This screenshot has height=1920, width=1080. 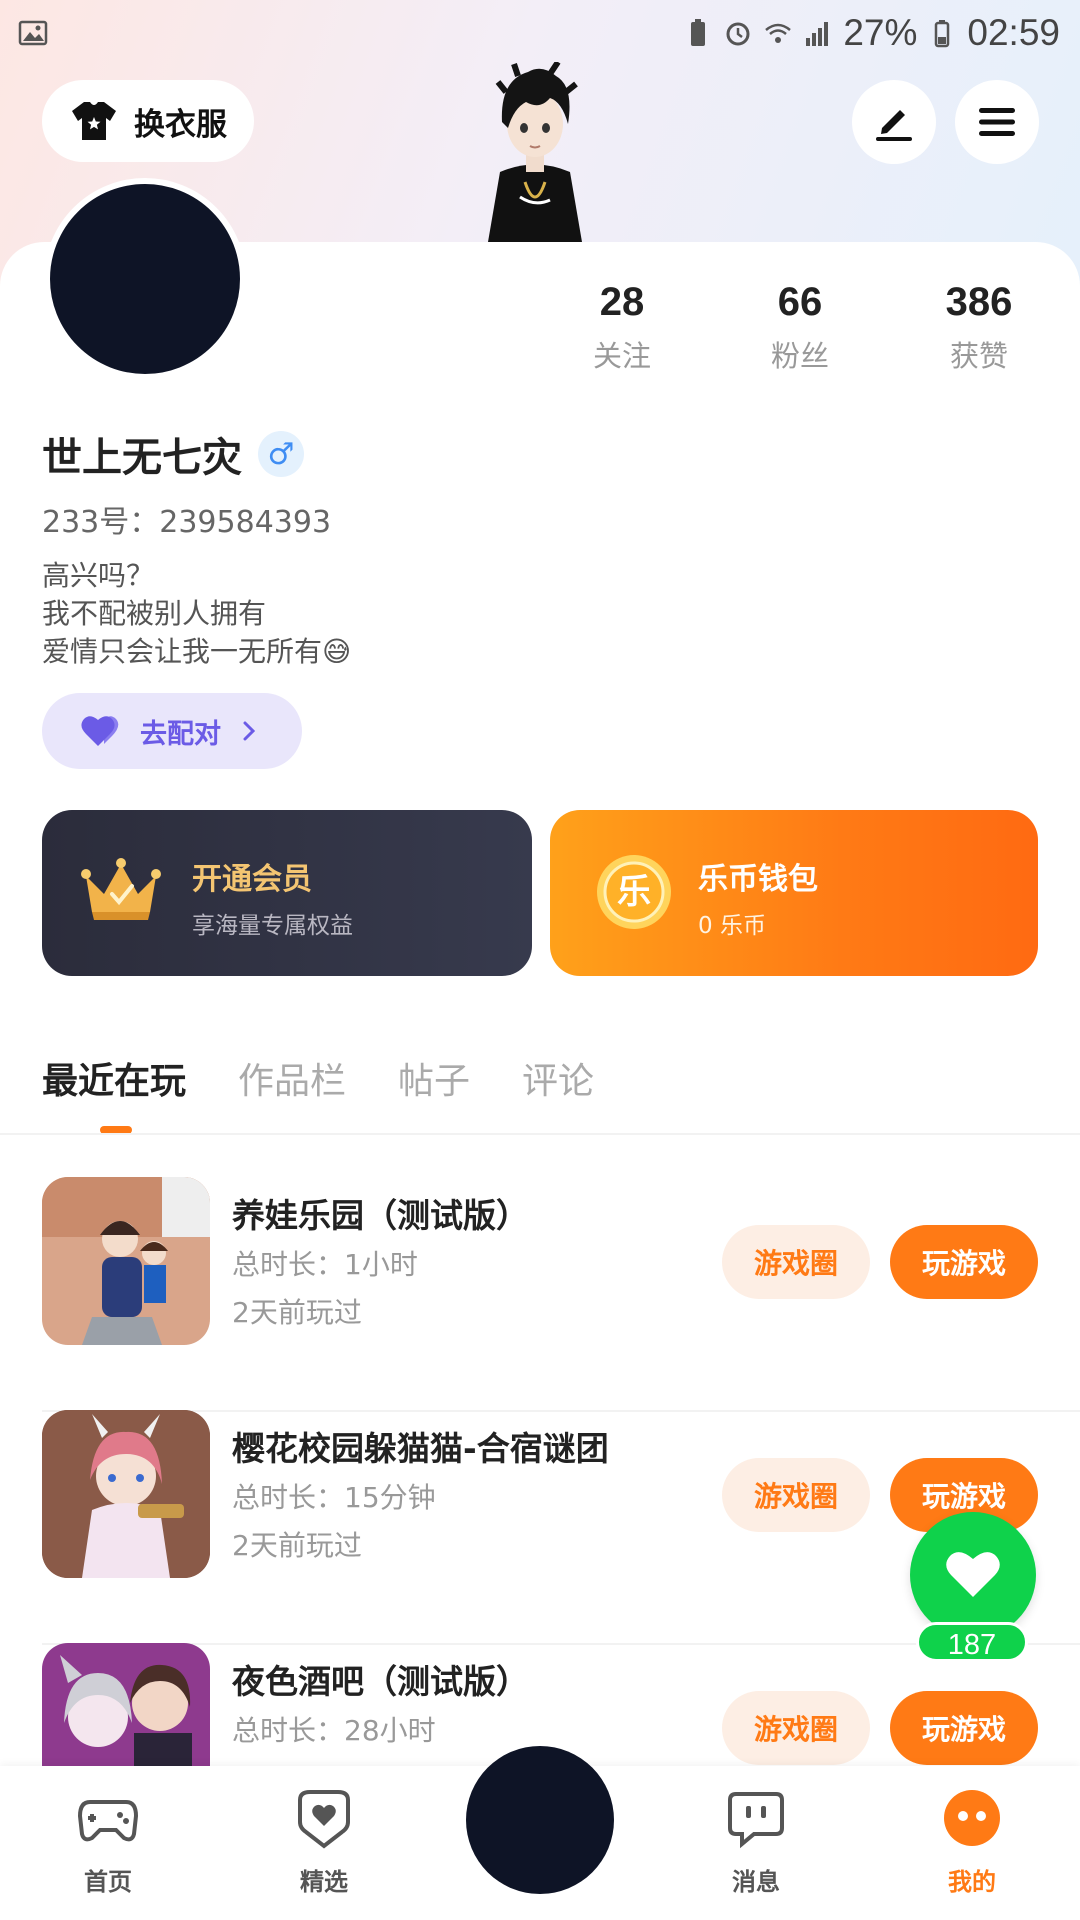 I want to click on stat-following: 28 关注, so click(x=622, y=327).